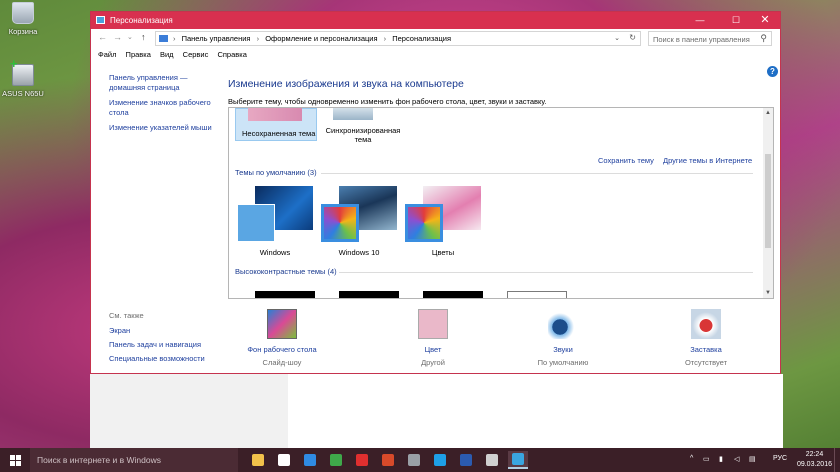  What do you see at coordinates (167, 54) in the screenshot?
I see `menu-view: Вид` at bounding box center [167, 54].